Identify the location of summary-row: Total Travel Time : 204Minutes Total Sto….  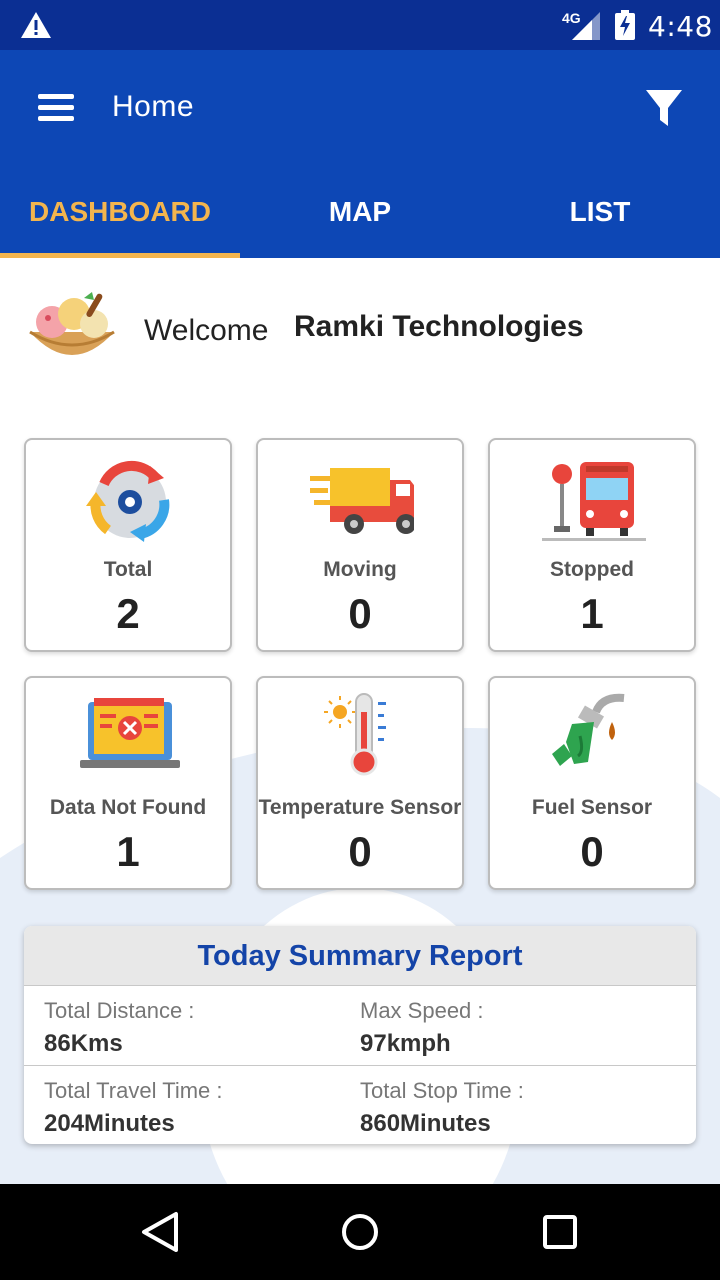
(360, 1105).